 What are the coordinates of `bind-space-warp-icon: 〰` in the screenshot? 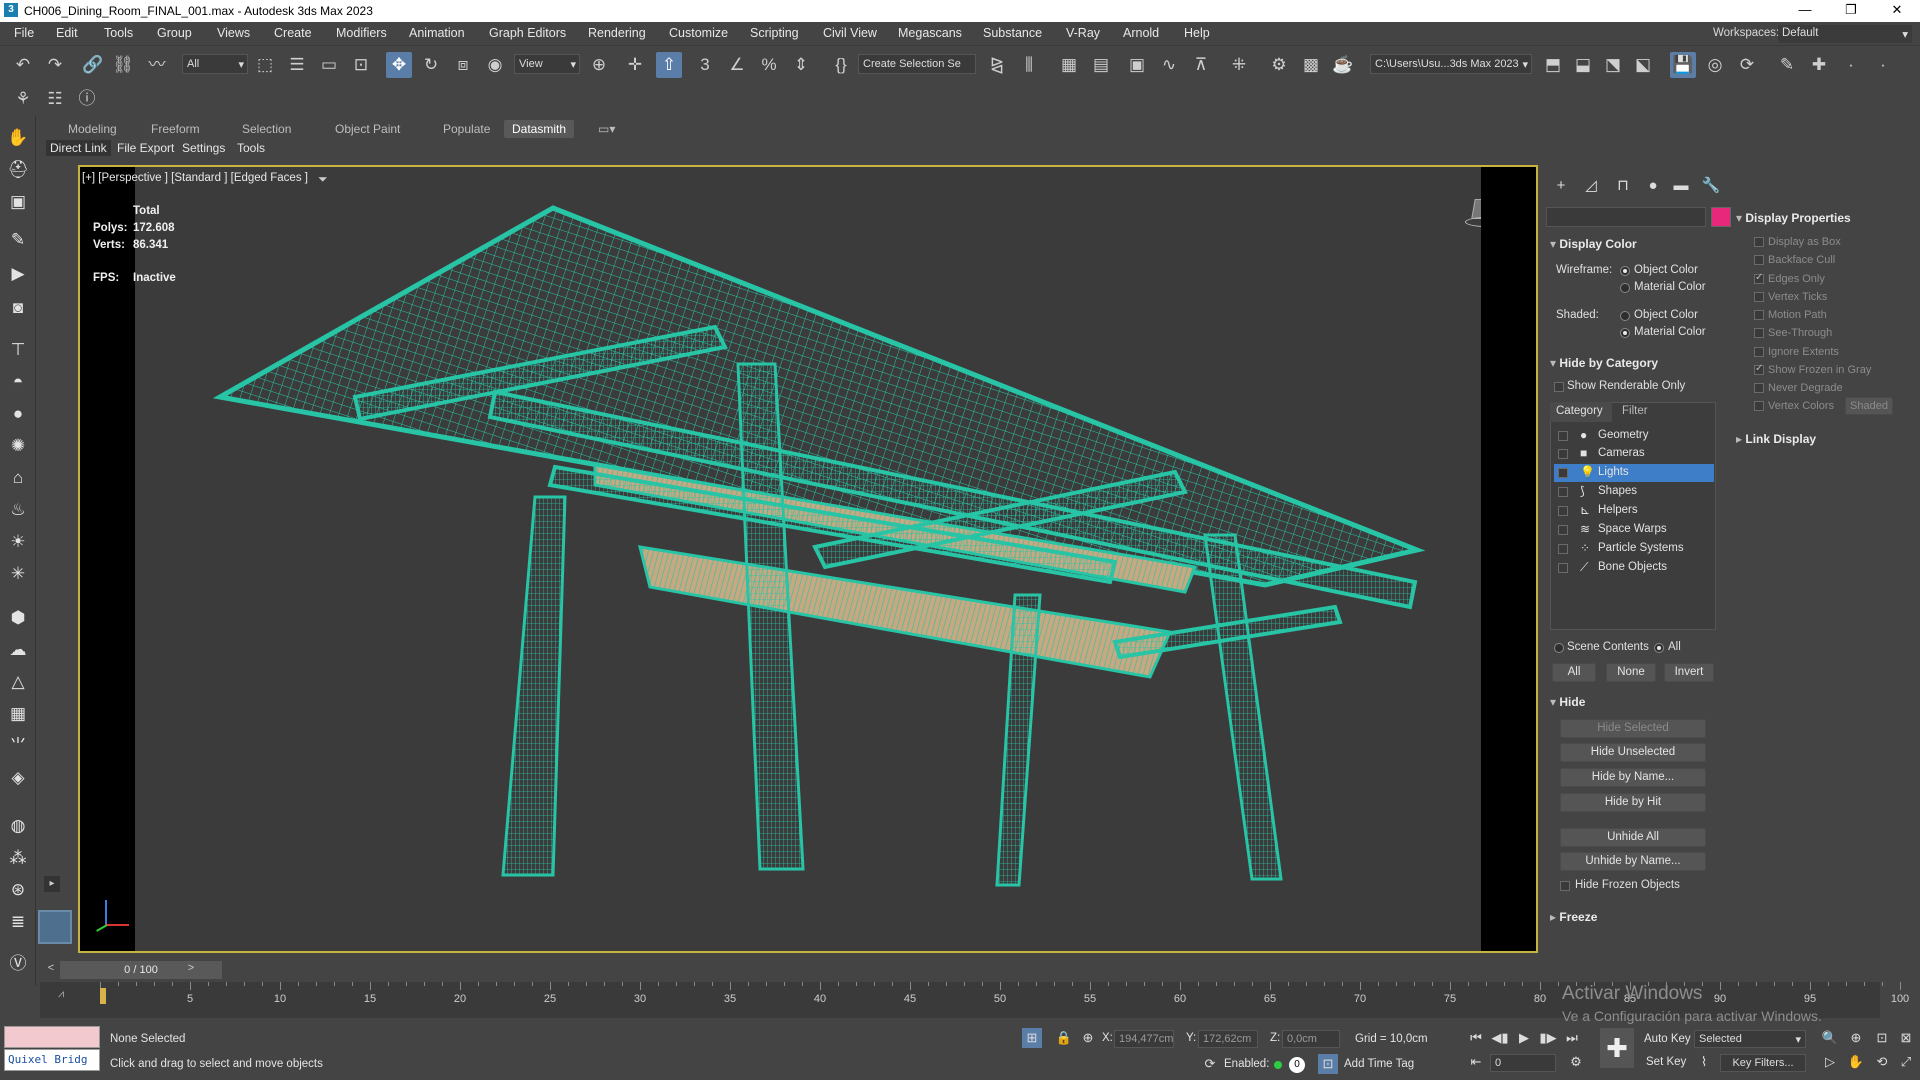 It's located at (157, 65).